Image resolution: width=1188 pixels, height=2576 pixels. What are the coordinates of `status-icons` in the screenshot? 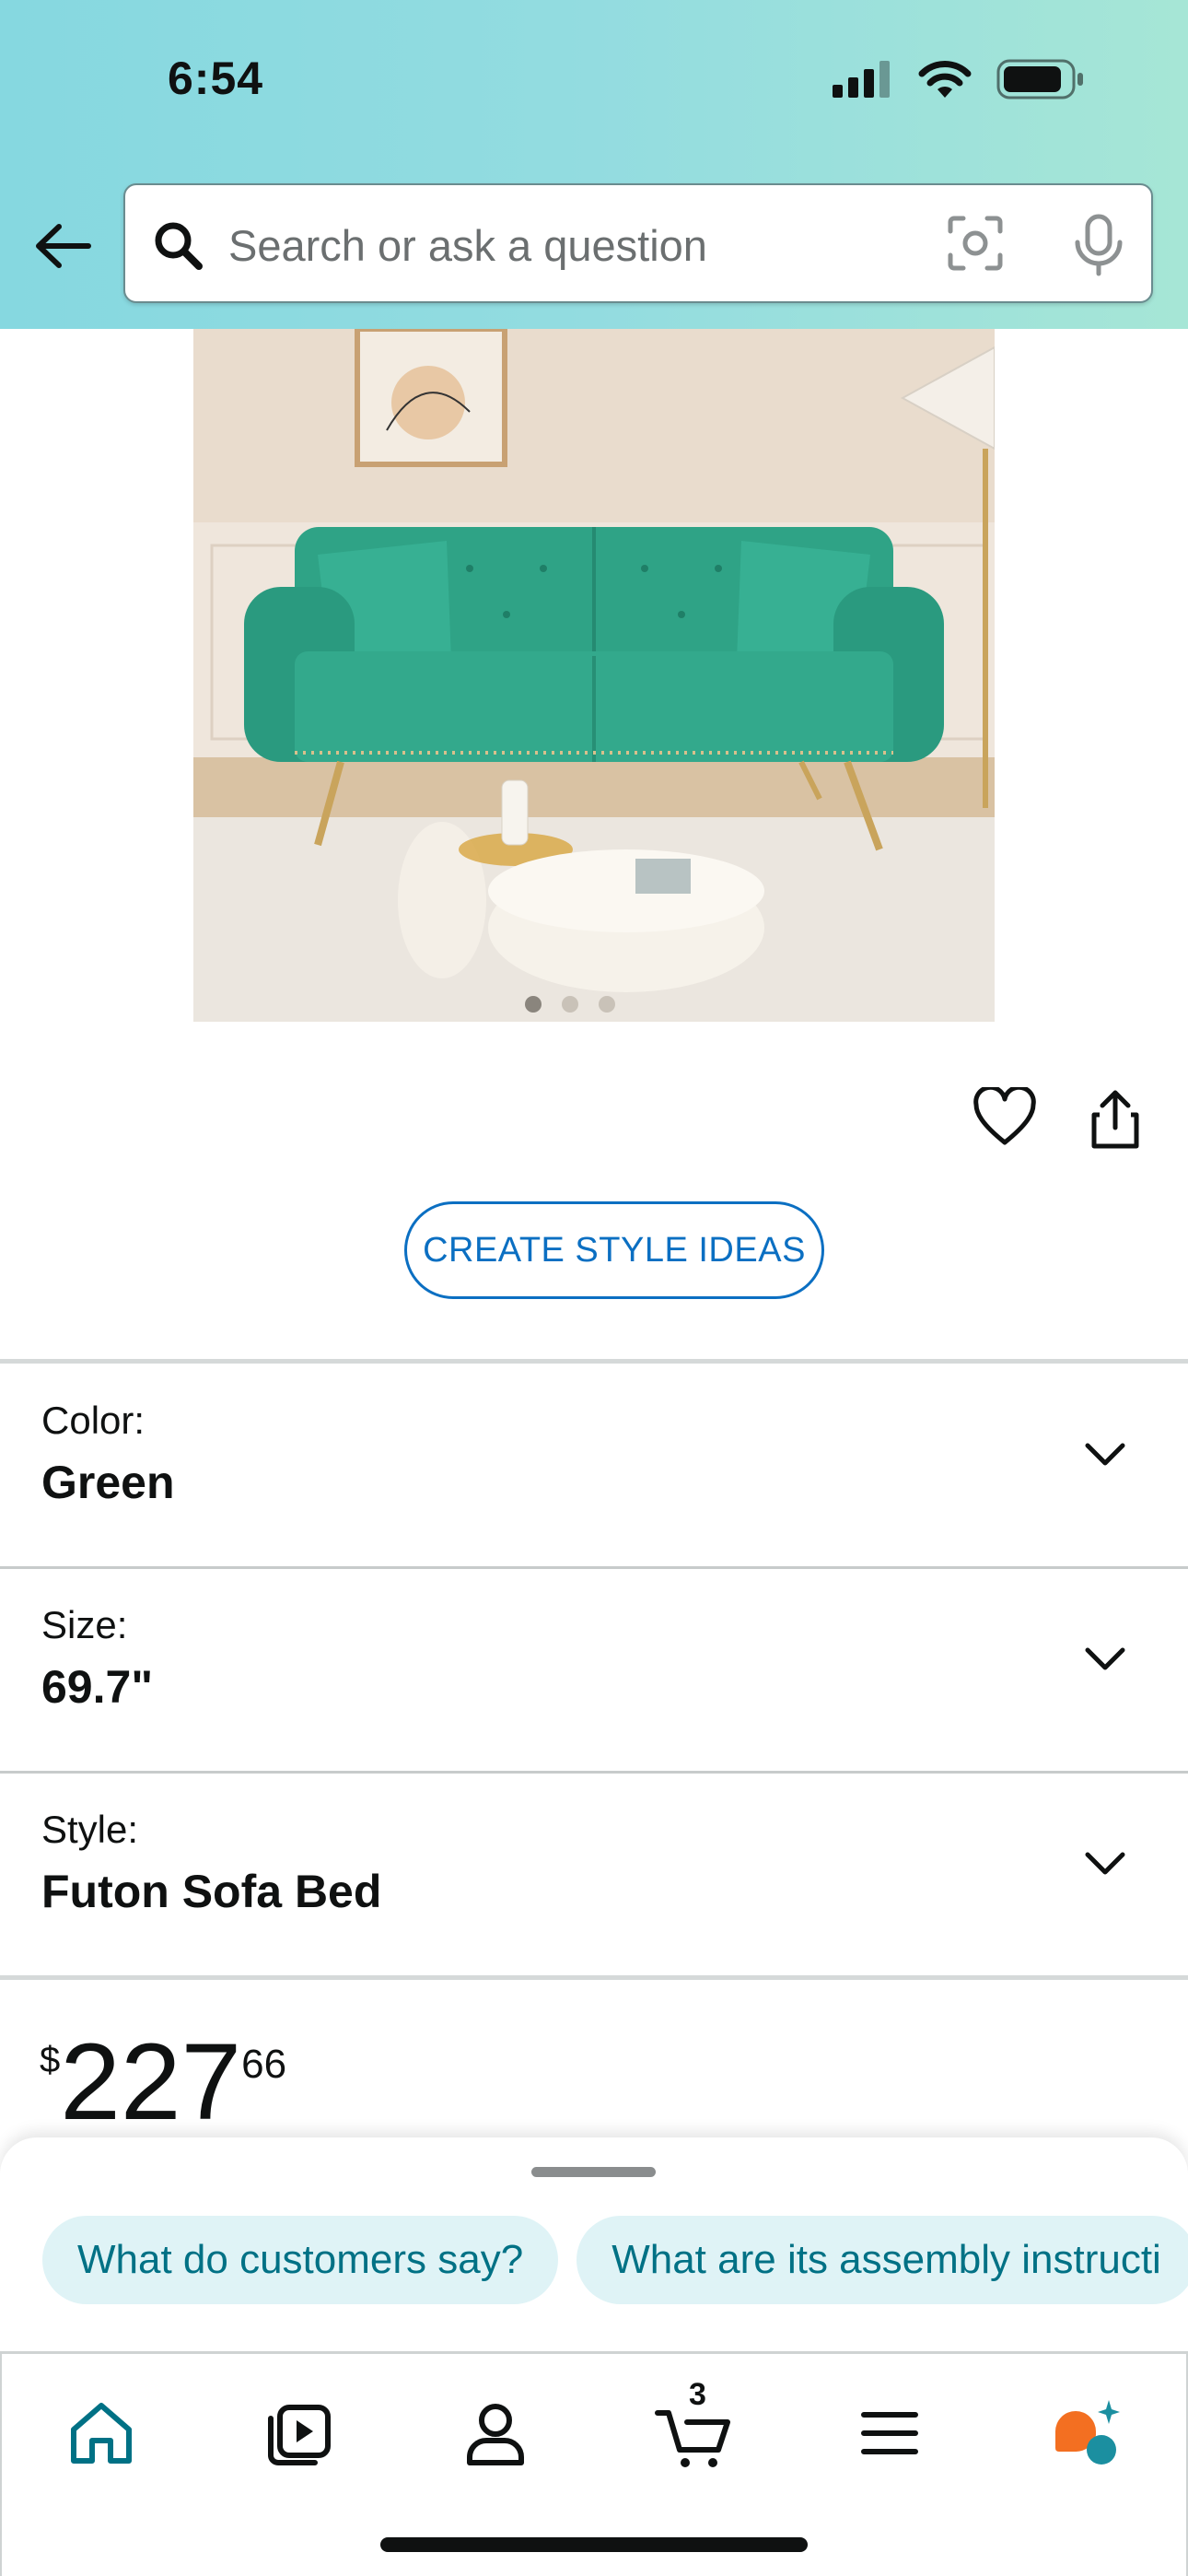 It's located at (958, 79).